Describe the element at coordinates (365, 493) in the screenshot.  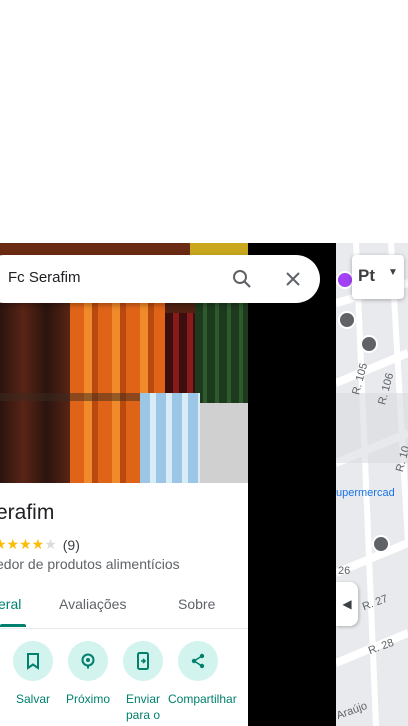
I see `map-poi-label: upermercad` at that location.